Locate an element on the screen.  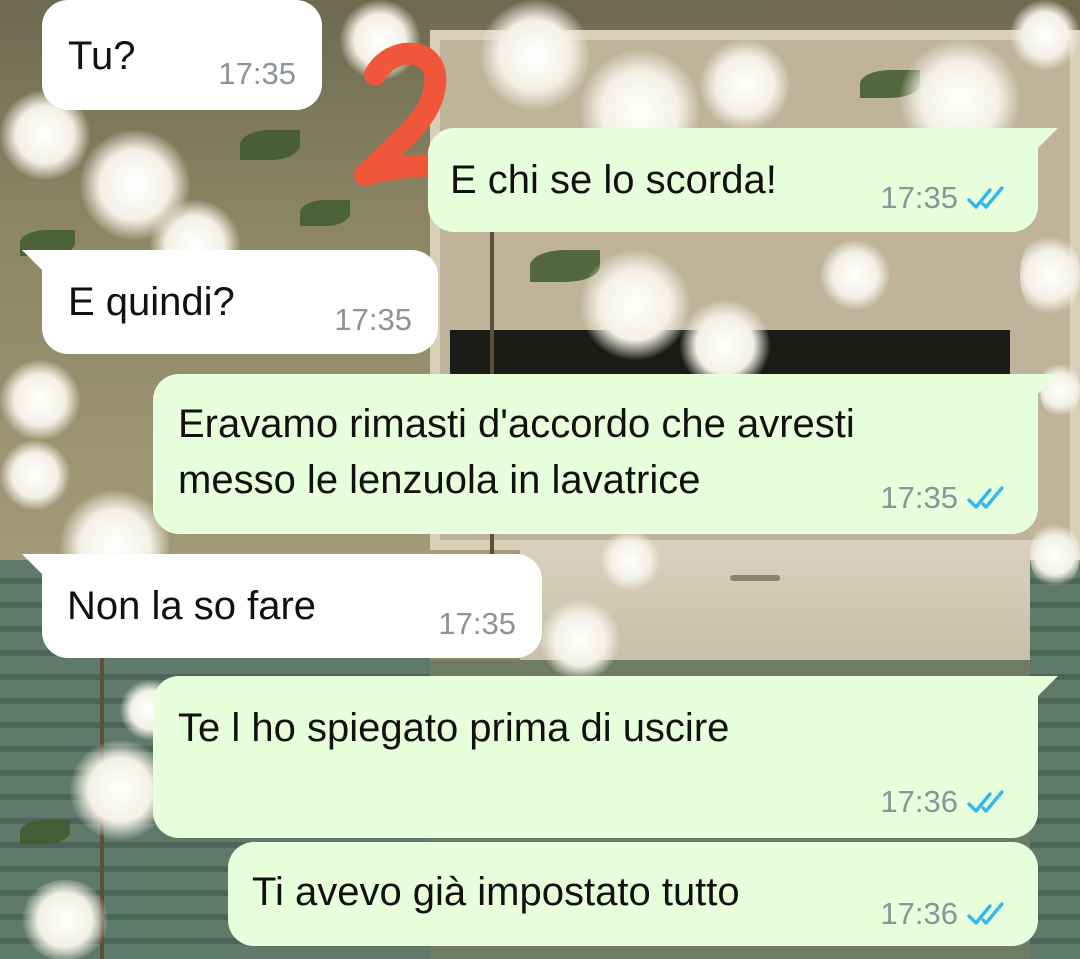
message-text: Te l ho spiegato prima di uscire is located at coordinates (454, 728).